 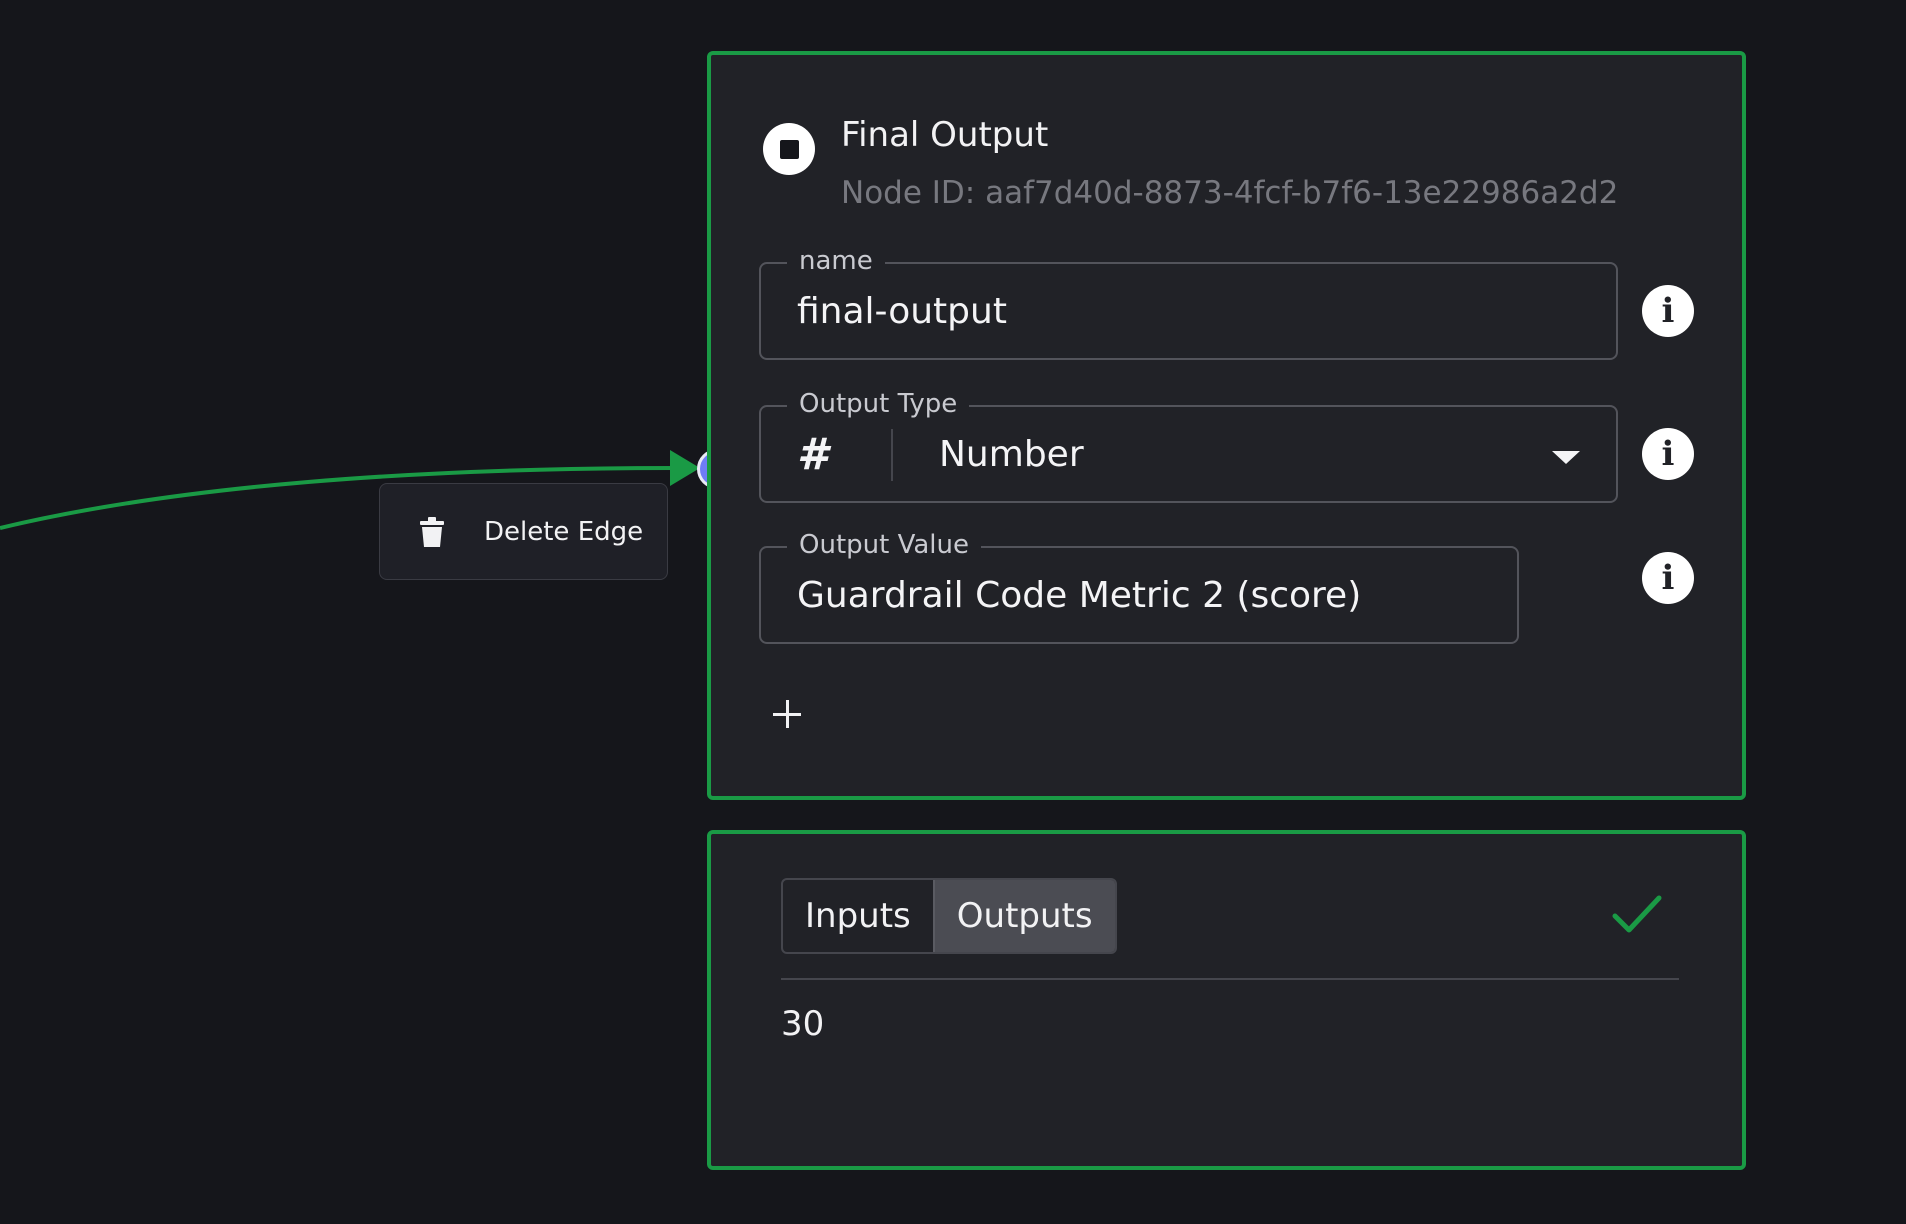 I want to click on output-value-info-icon: i, so click(x=1668, y=578).